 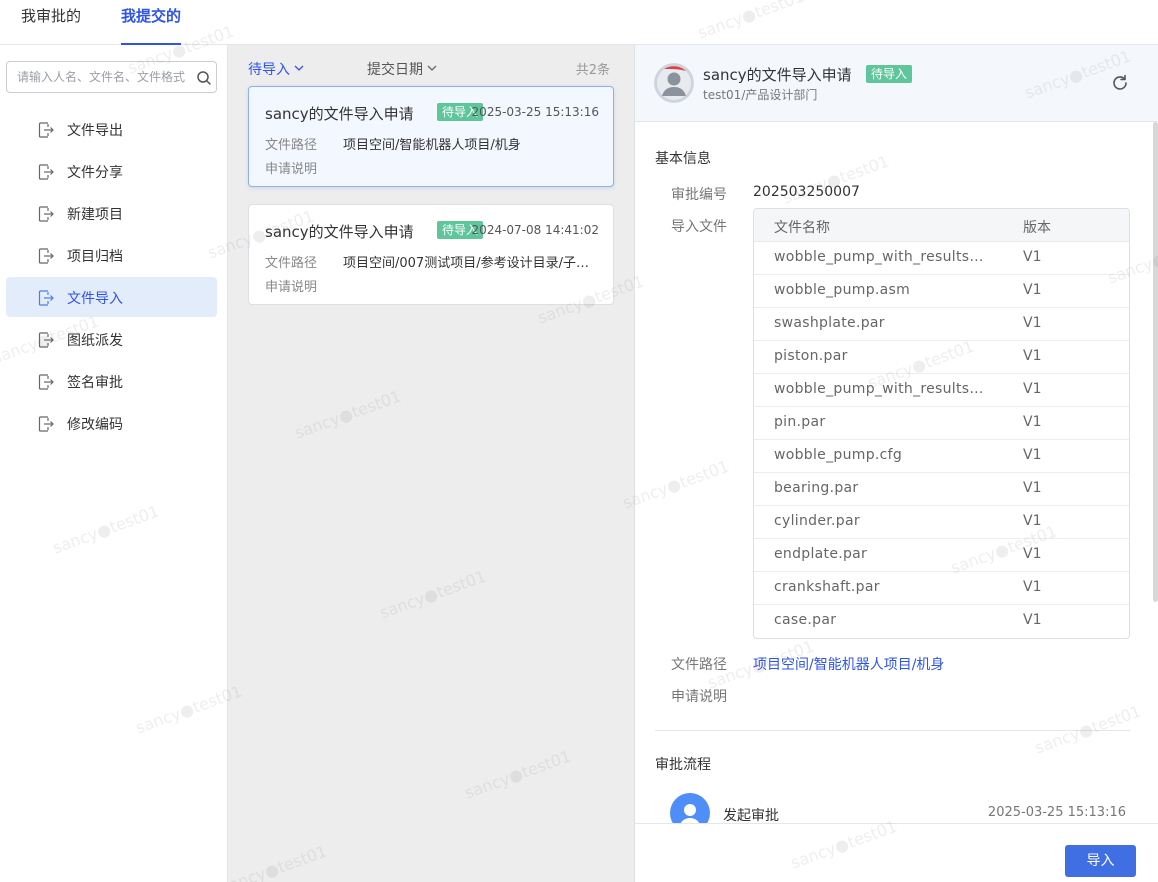 What do you see at coordinates (105, 77) in the screenshot?
I see `search-input` at bounding box center [105, 77].